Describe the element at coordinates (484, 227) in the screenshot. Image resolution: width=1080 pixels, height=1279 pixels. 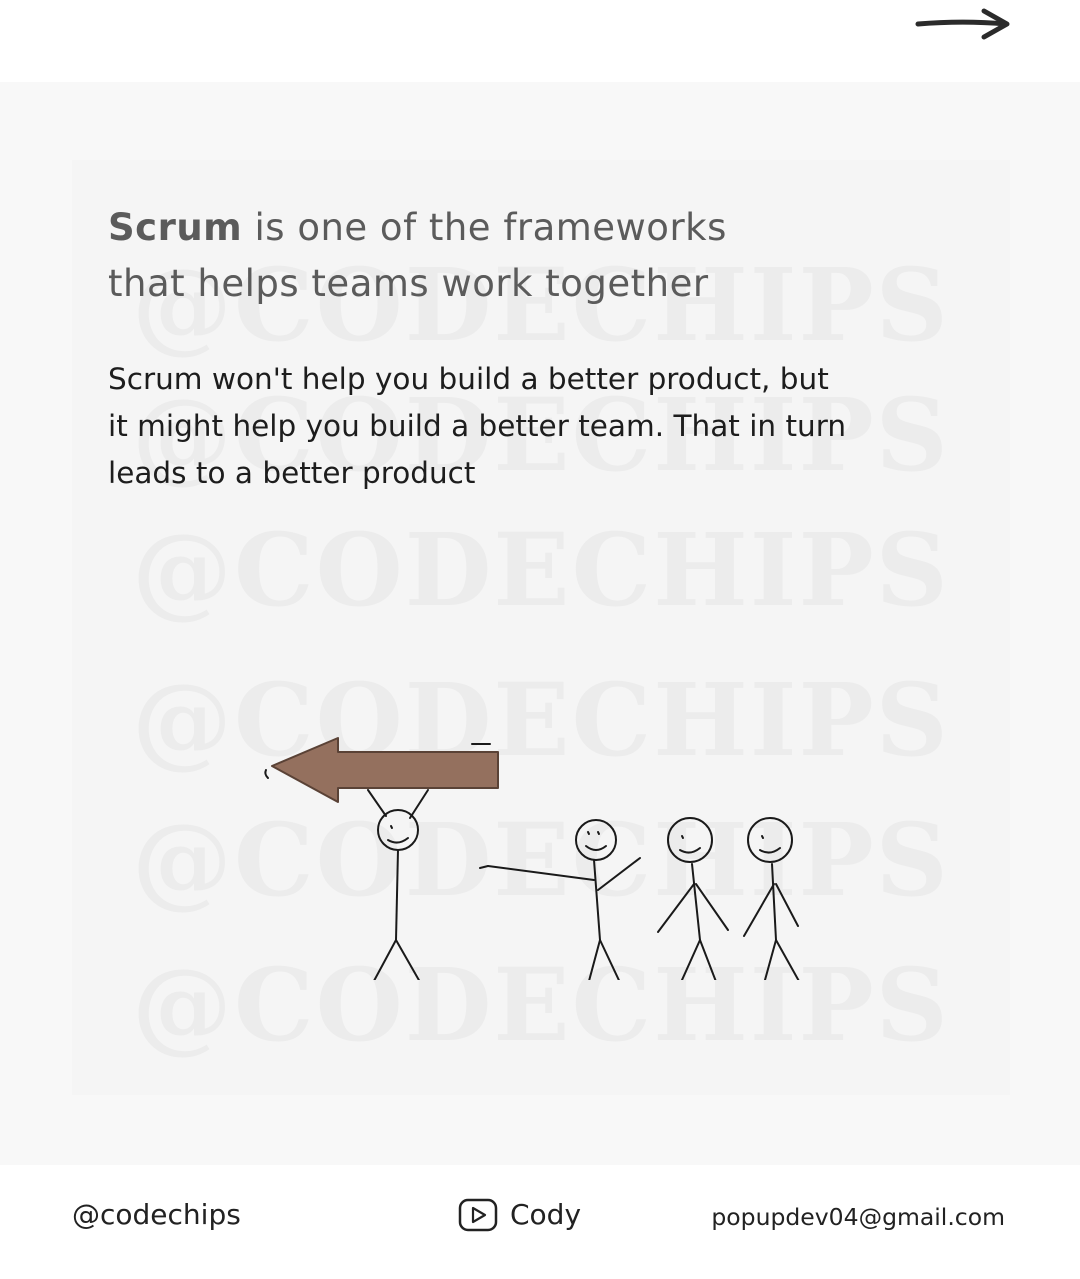
I see `heading-line1: is one of the frameworks` at that location.